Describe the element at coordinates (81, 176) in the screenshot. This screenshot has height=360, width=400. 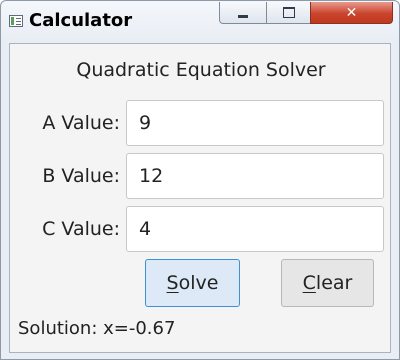
I see `b-value-label: B Value:` at that location.